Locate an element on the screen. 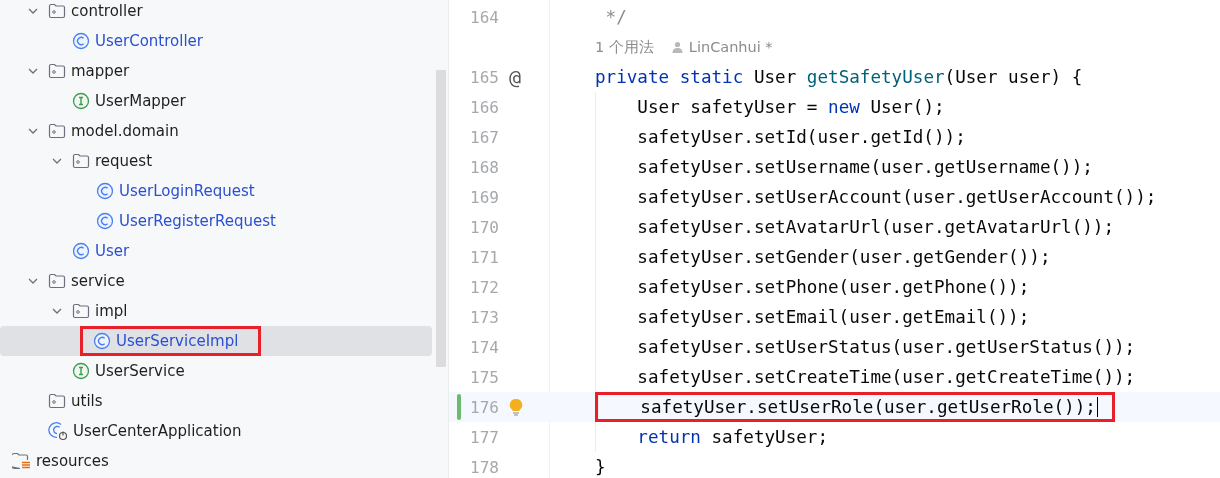 The height and width of the screenshot is (478, 1220). tree-item-label: UserService is located at coordinates (140, 371).